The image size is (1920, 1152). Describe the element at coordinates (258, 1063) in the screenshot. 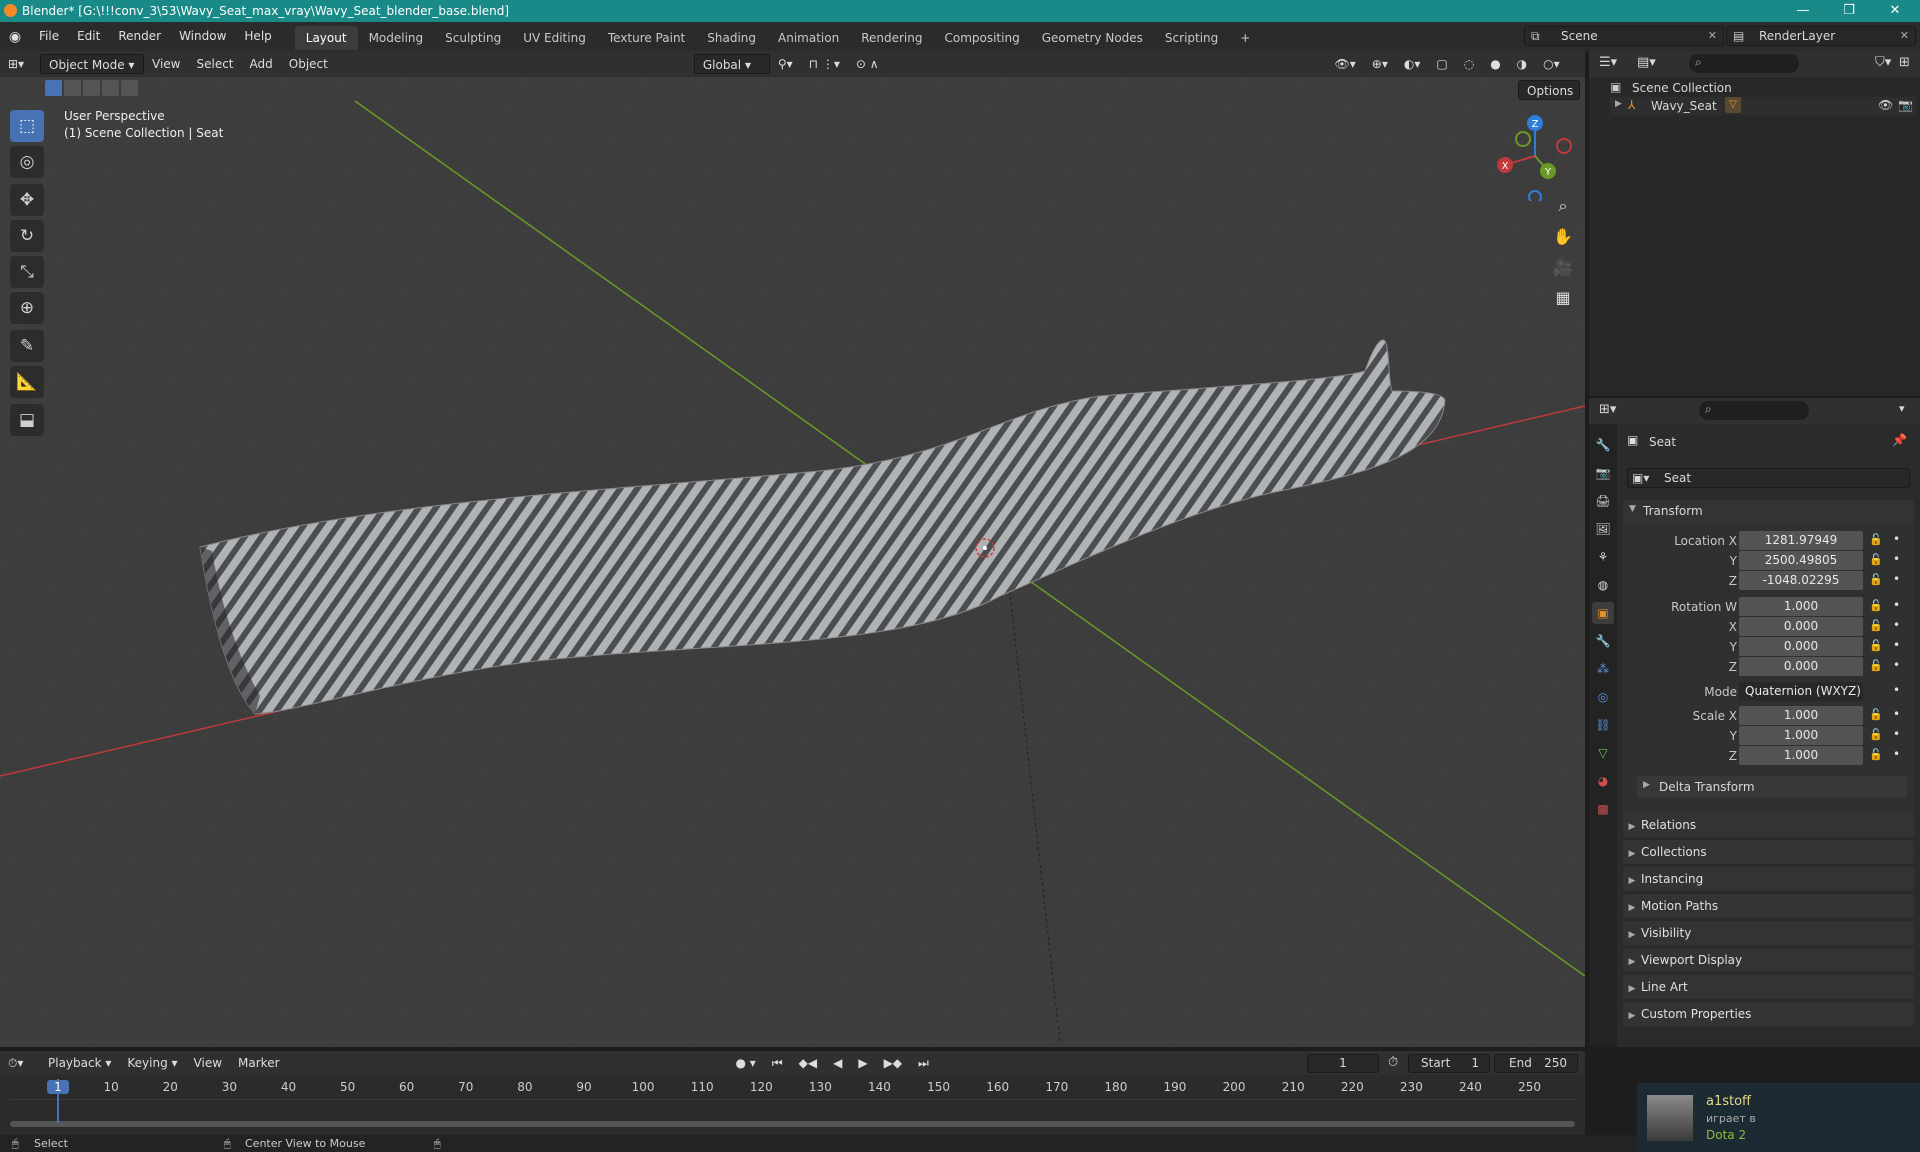

I see `timeline-menu-marker: Marker` at that location.